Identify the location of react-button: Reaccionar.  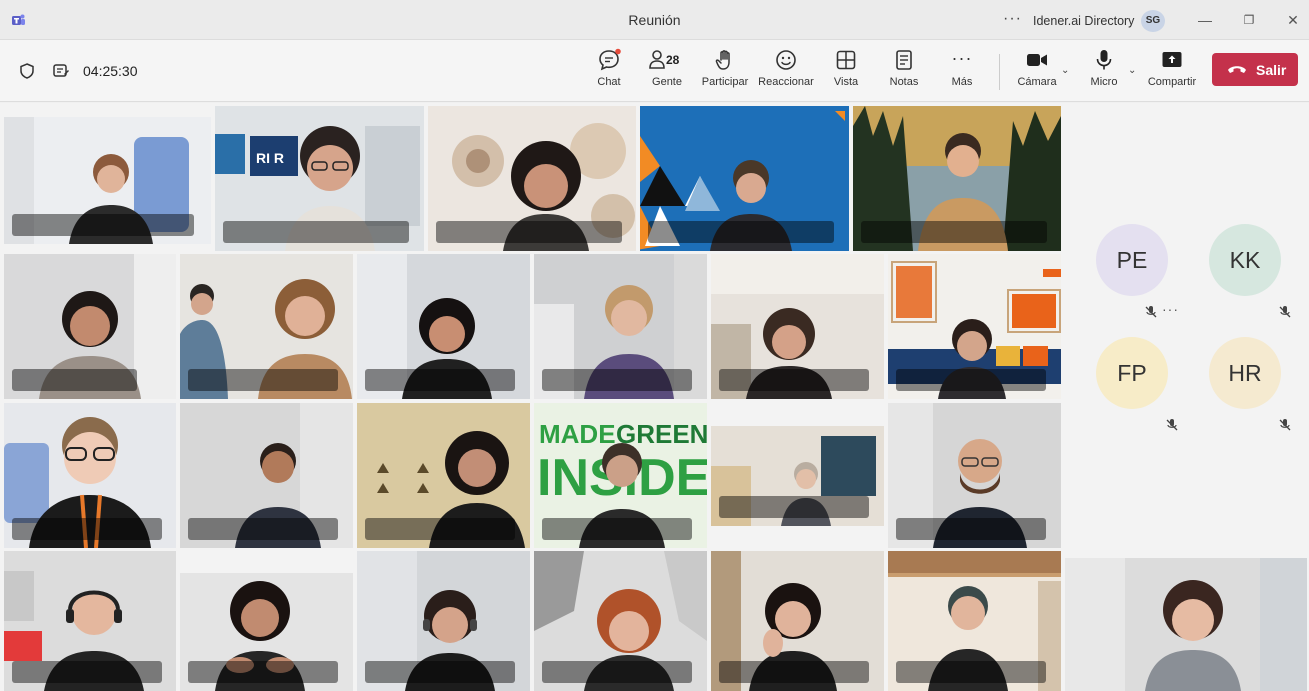
(786, 72).